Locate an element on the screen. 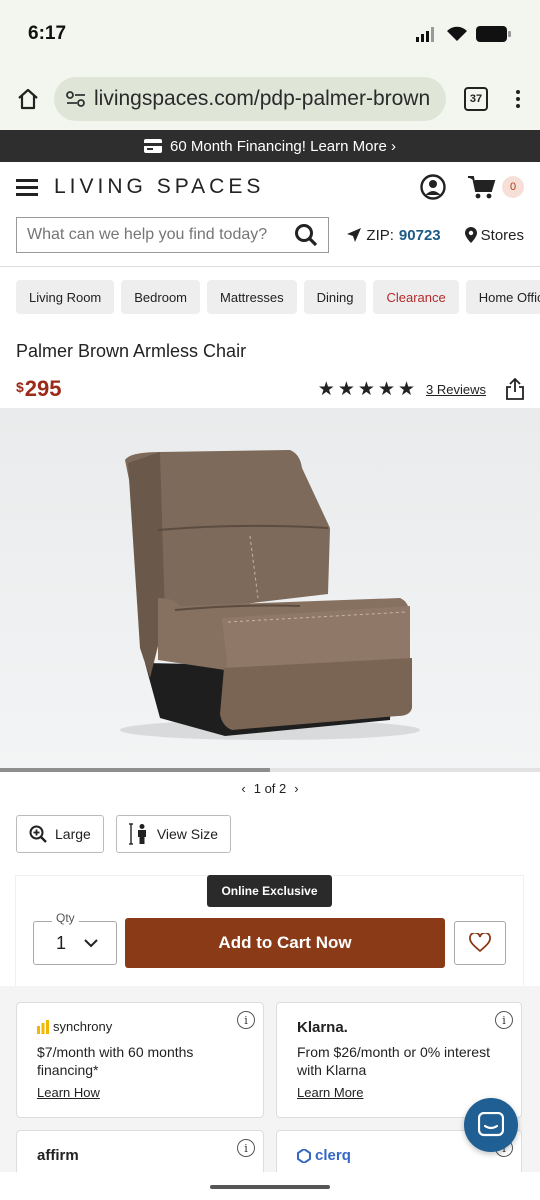 The width and height of the screenshot is (540, 1200). large-view-label: Large is located at coordinates (73, 834).